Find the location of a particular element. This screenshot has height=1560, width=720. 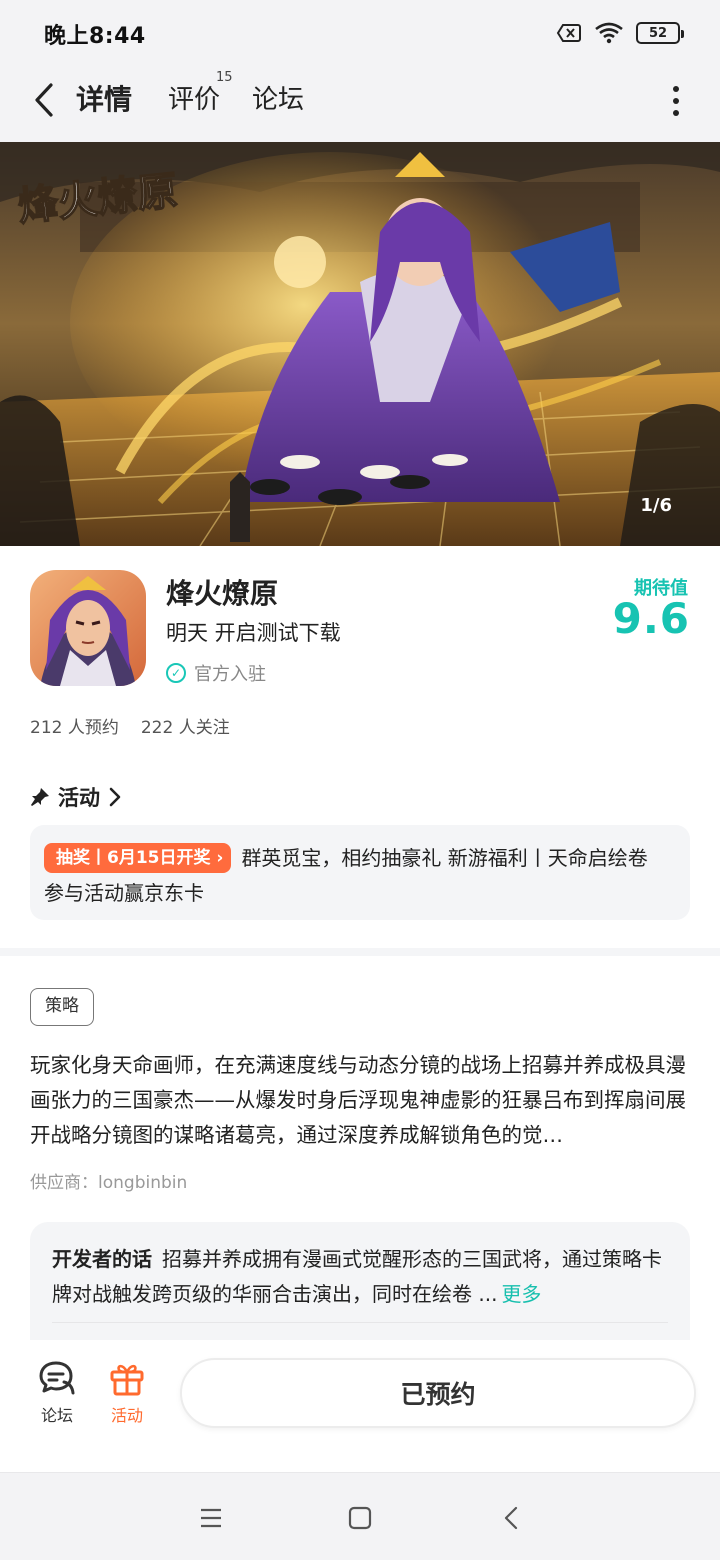

gift-icon is located at coordinates (127, 1380).